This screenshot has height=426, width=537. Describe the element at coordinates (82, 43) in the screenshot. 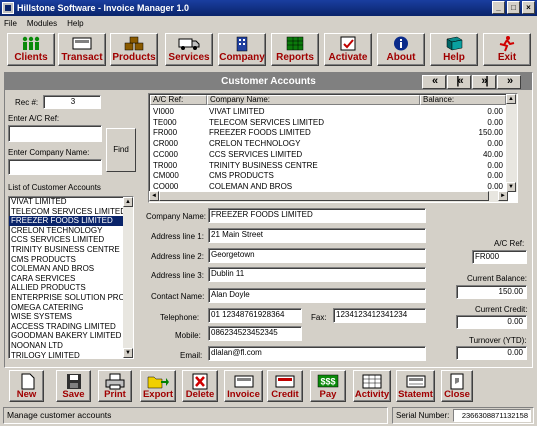

I see `transact-icon` at that location.